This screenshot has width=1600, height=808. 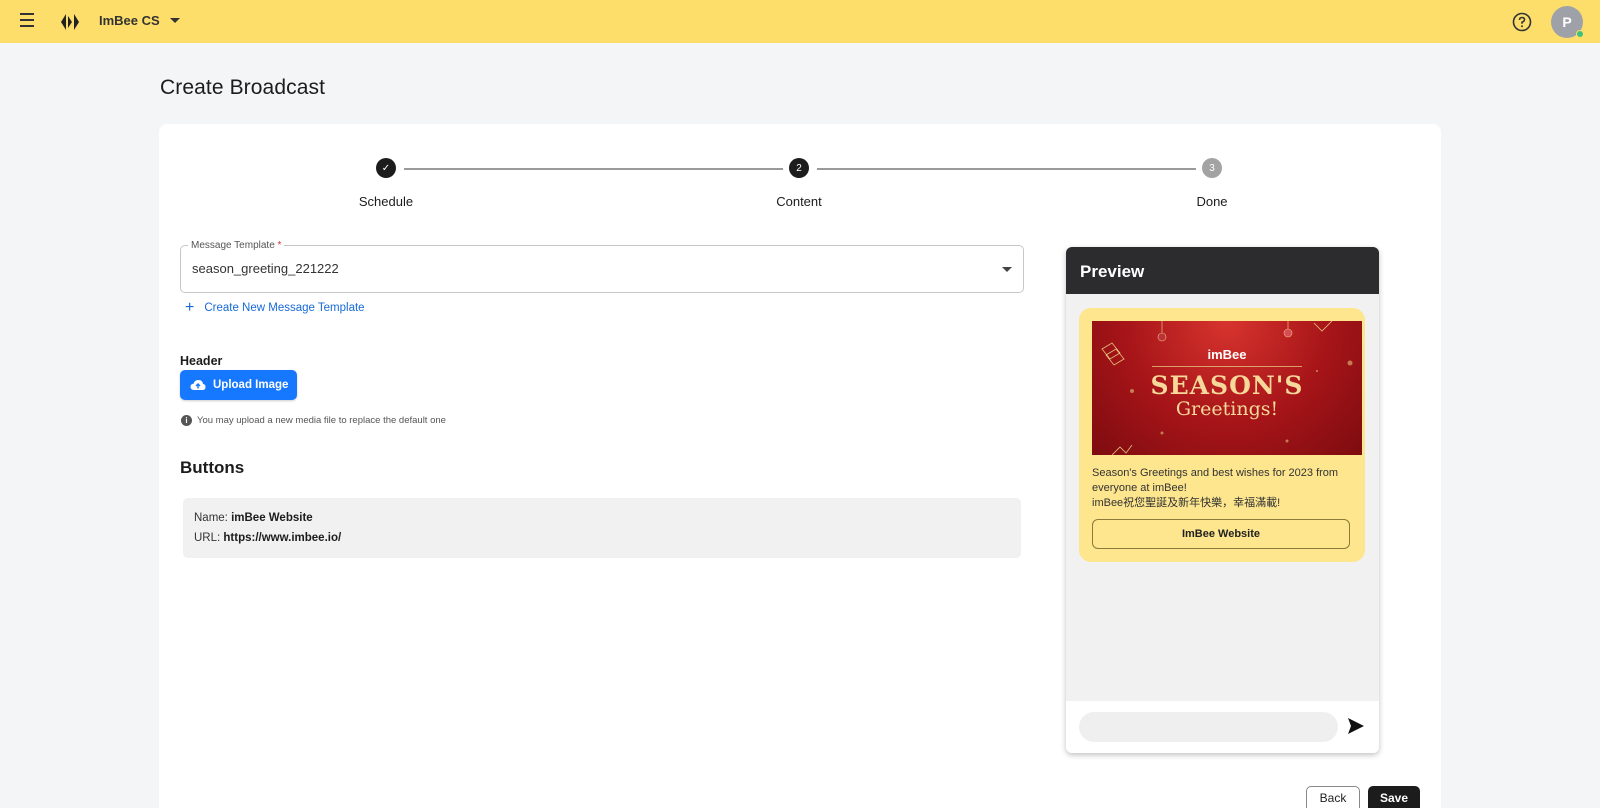 I want to click on preview-title: Preview, so click(x=1222, y=270).